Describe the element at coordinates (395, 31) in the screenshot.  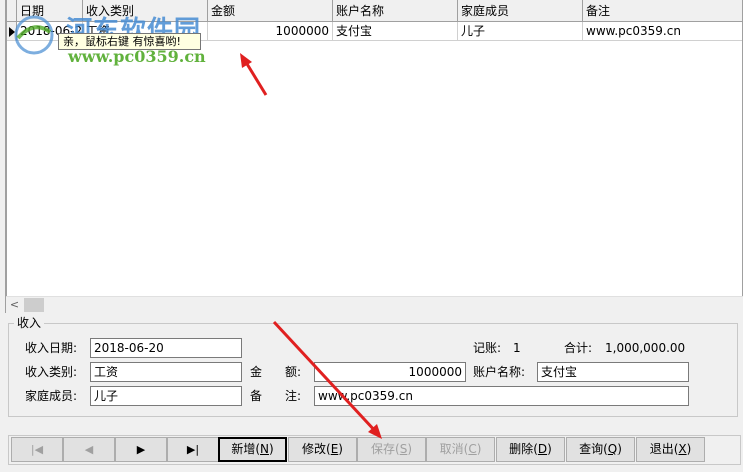
I see `cell-account: 支付宝` at that location.